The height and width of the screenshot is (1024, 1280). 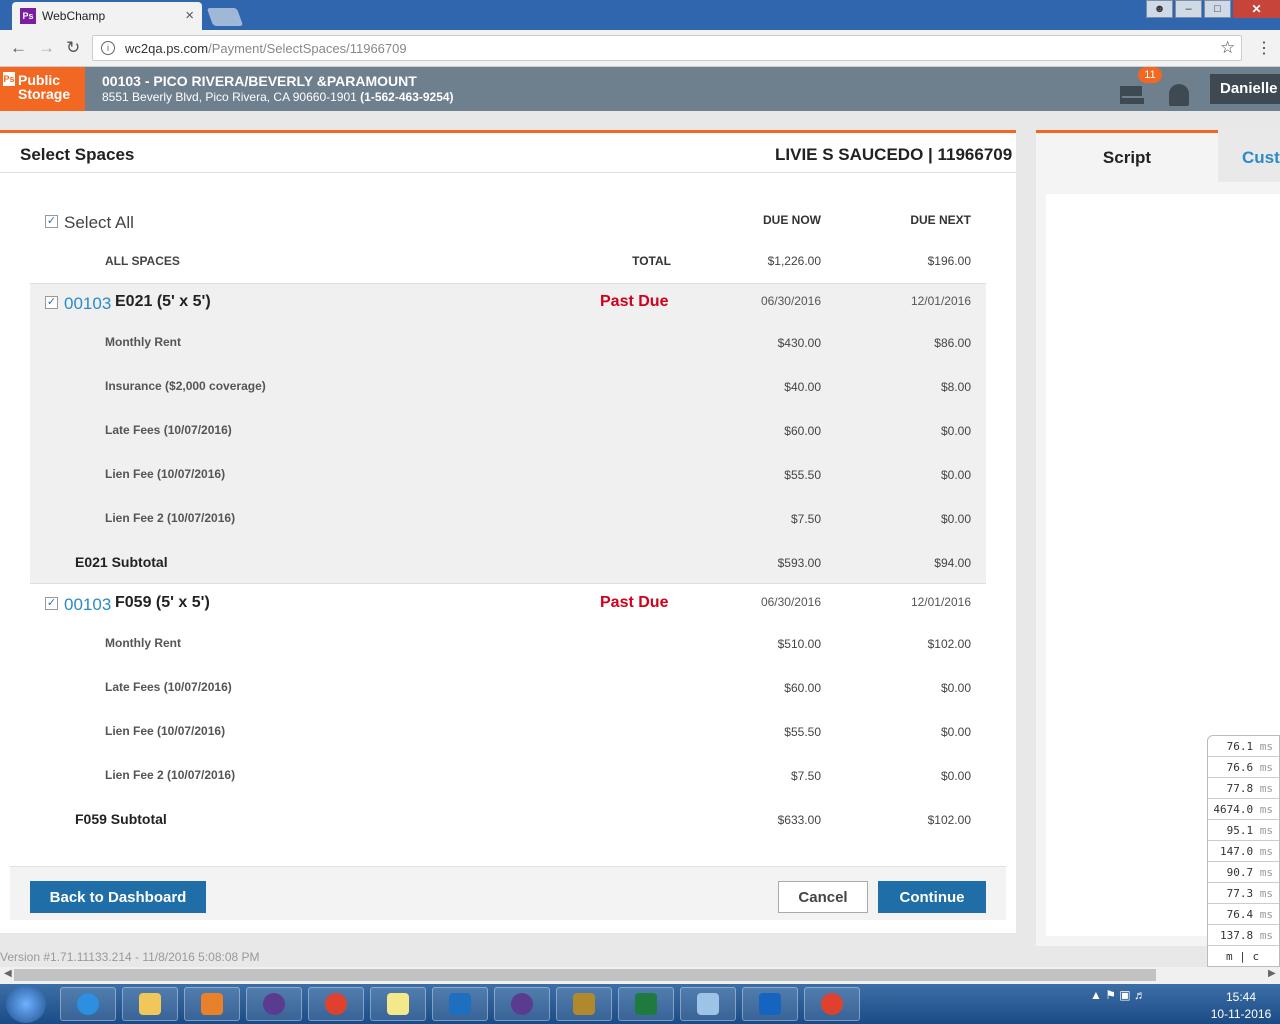 I want to click on logo-mark: Ps, so click(x=9, y=79).